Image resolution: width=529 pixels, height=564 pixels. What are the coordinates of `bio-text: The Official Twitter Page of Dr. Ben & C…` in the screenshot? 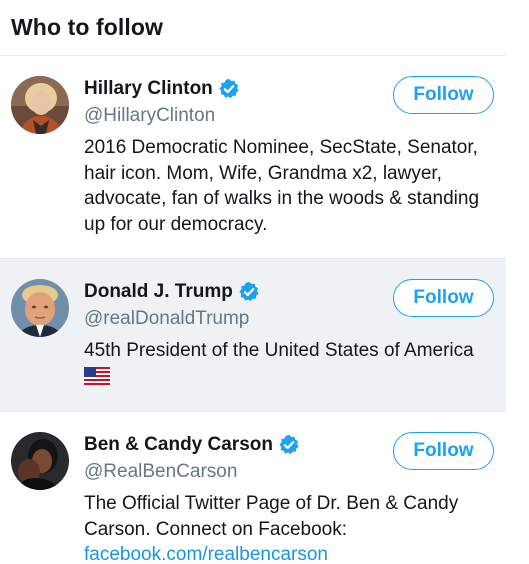 It's located at (271, 516).